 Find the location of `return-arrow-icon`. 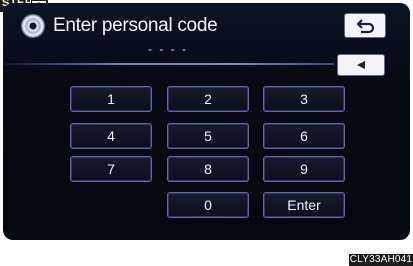

return-arrow-icon is located at coordinates (365, 26).